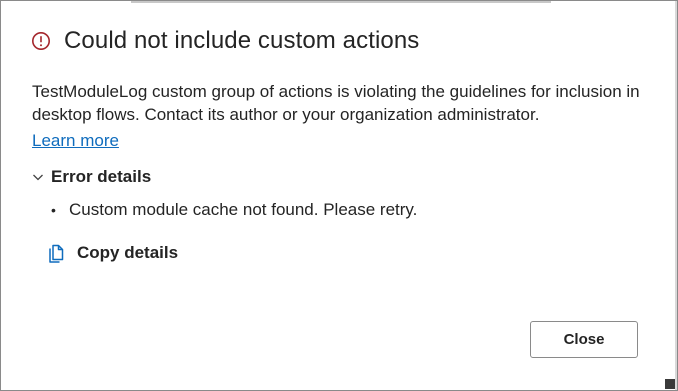  I want to click on error-details-toggle: Error details, so click(91, 177).